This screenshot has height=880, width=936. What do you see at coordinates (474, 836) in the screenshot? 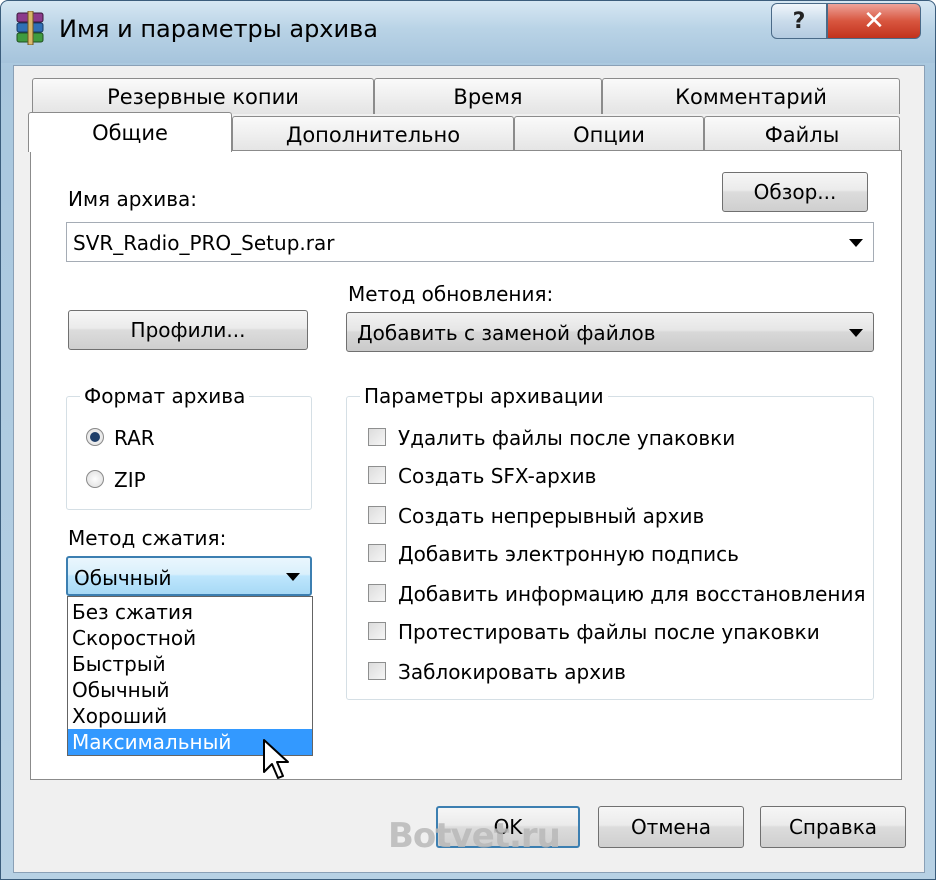
I see `watermark: Botvet.ru` at bounding box center [474, 836].